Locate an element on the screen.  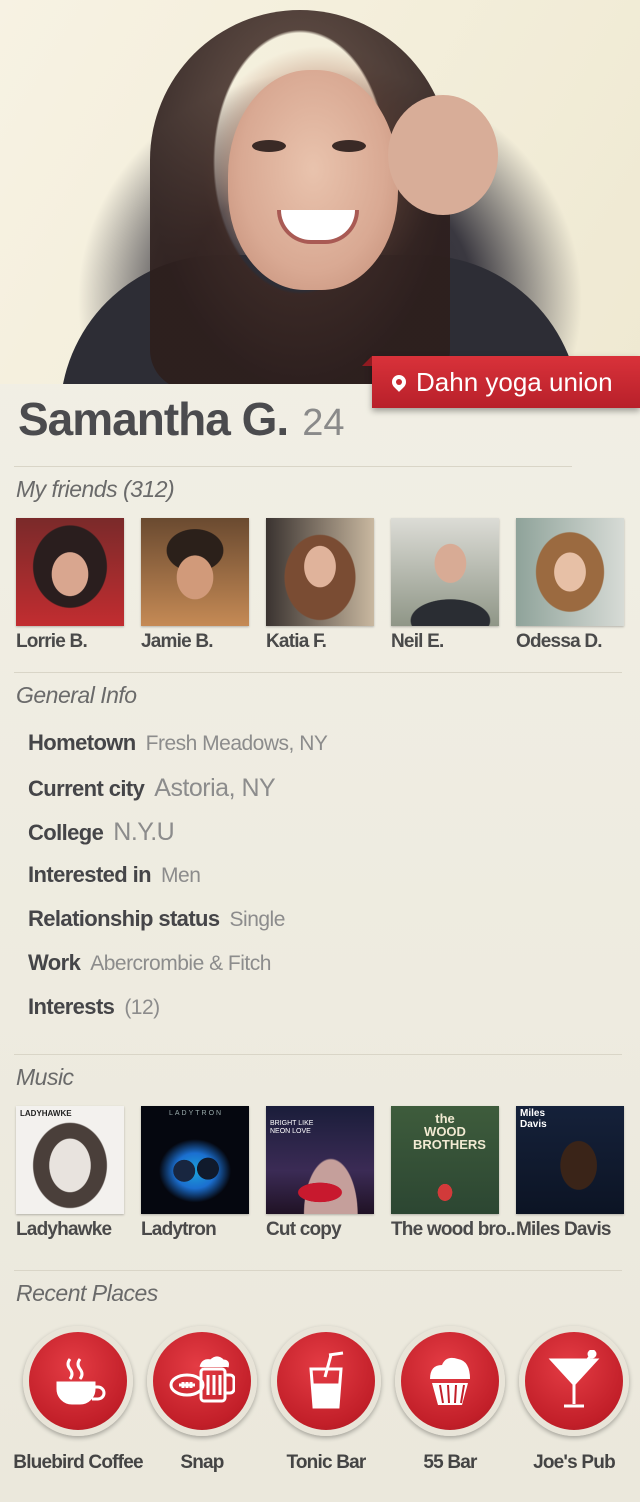
recent-place-item: Bluebird Coffee is located at coordinates (78, 1400).